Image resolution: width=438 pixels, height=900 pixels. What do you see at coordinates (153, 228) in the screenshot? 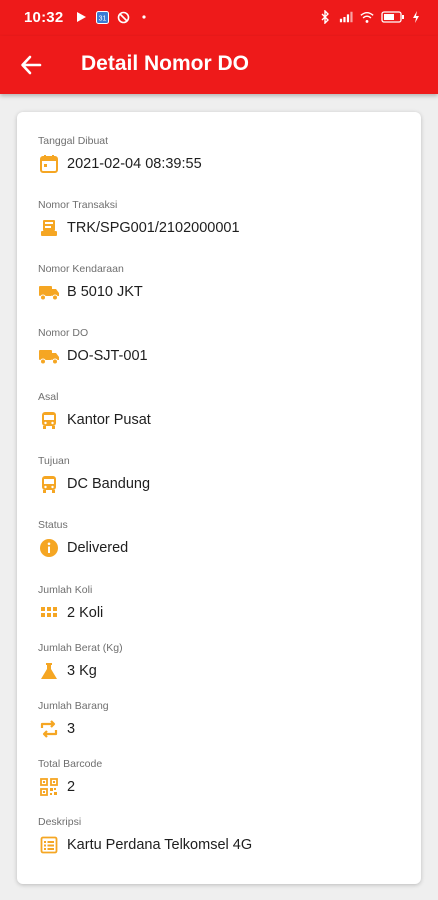
I see `field-value: TRK/SPG001/2102000001` at bounding box center [153, 228].